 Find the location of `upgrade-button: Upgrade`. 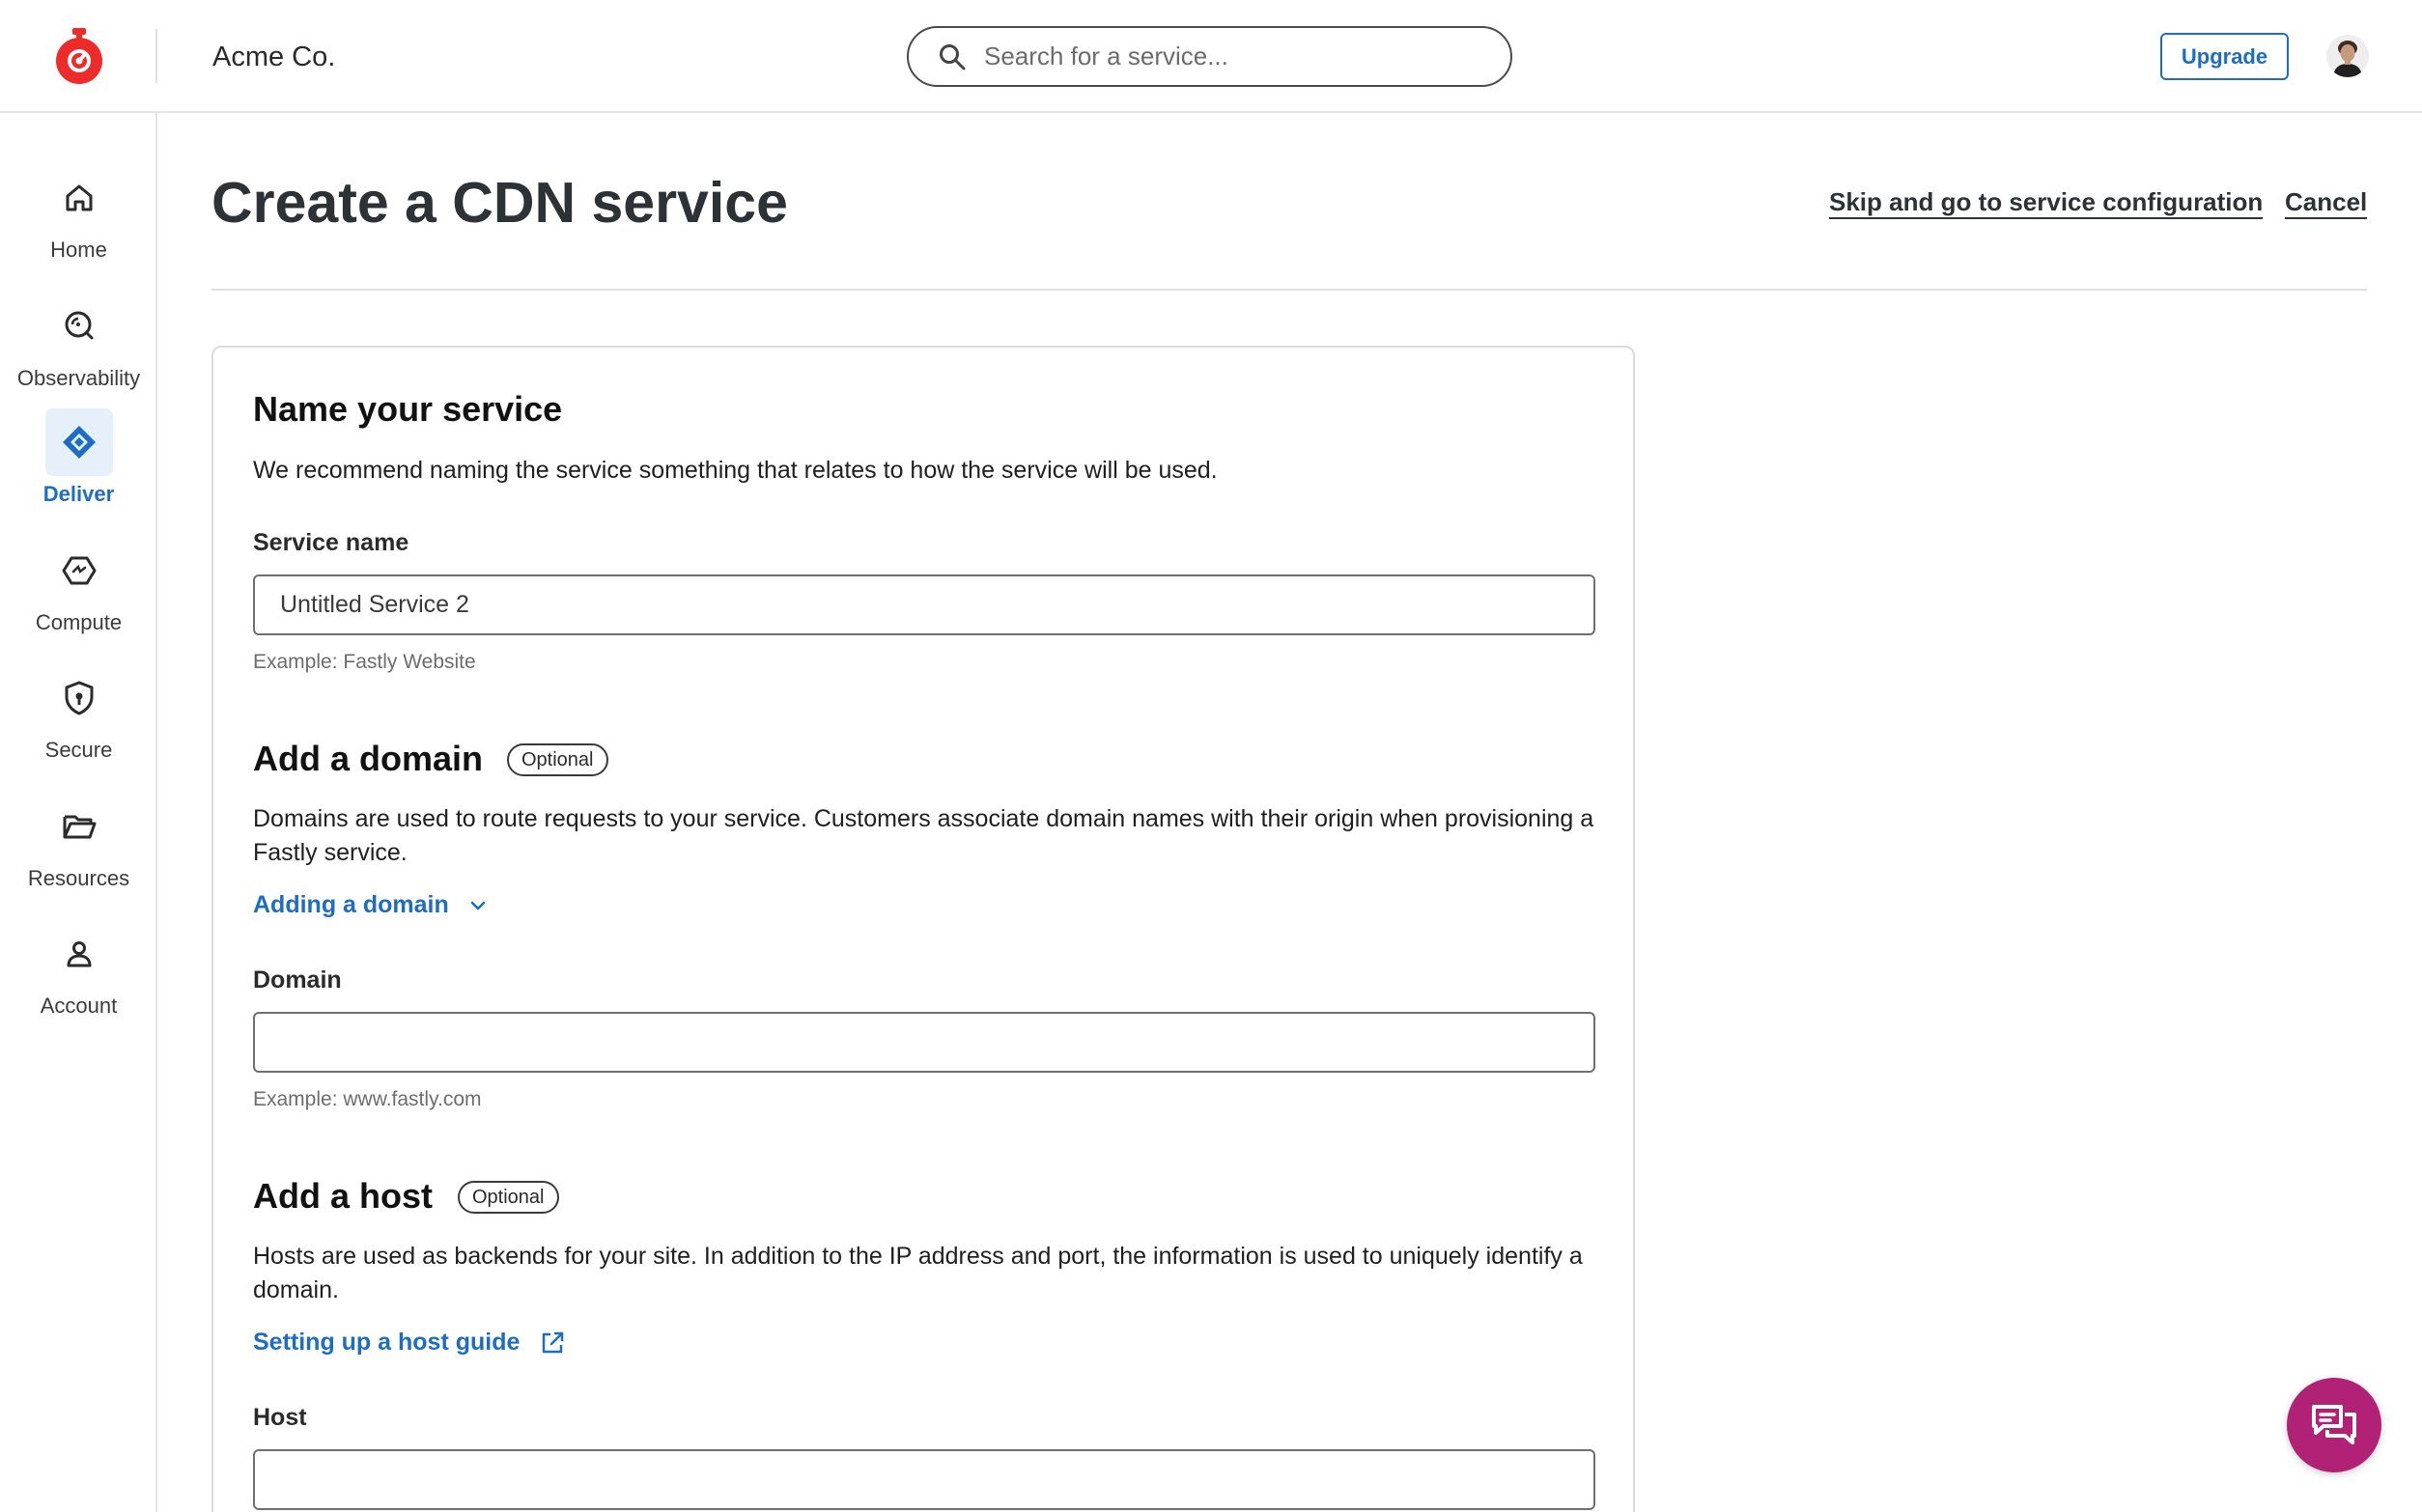

upgrade-button: Upgrade is located at coordinates (2224, 57).